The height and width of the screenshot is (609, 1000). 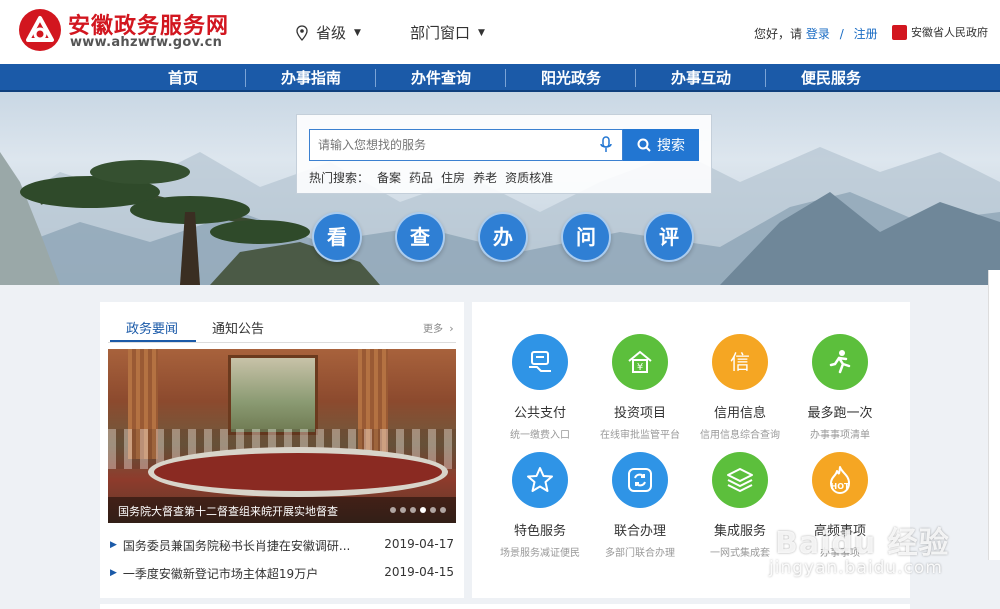 I want to click on credit-icon: 信, so click(x=740, y=362).